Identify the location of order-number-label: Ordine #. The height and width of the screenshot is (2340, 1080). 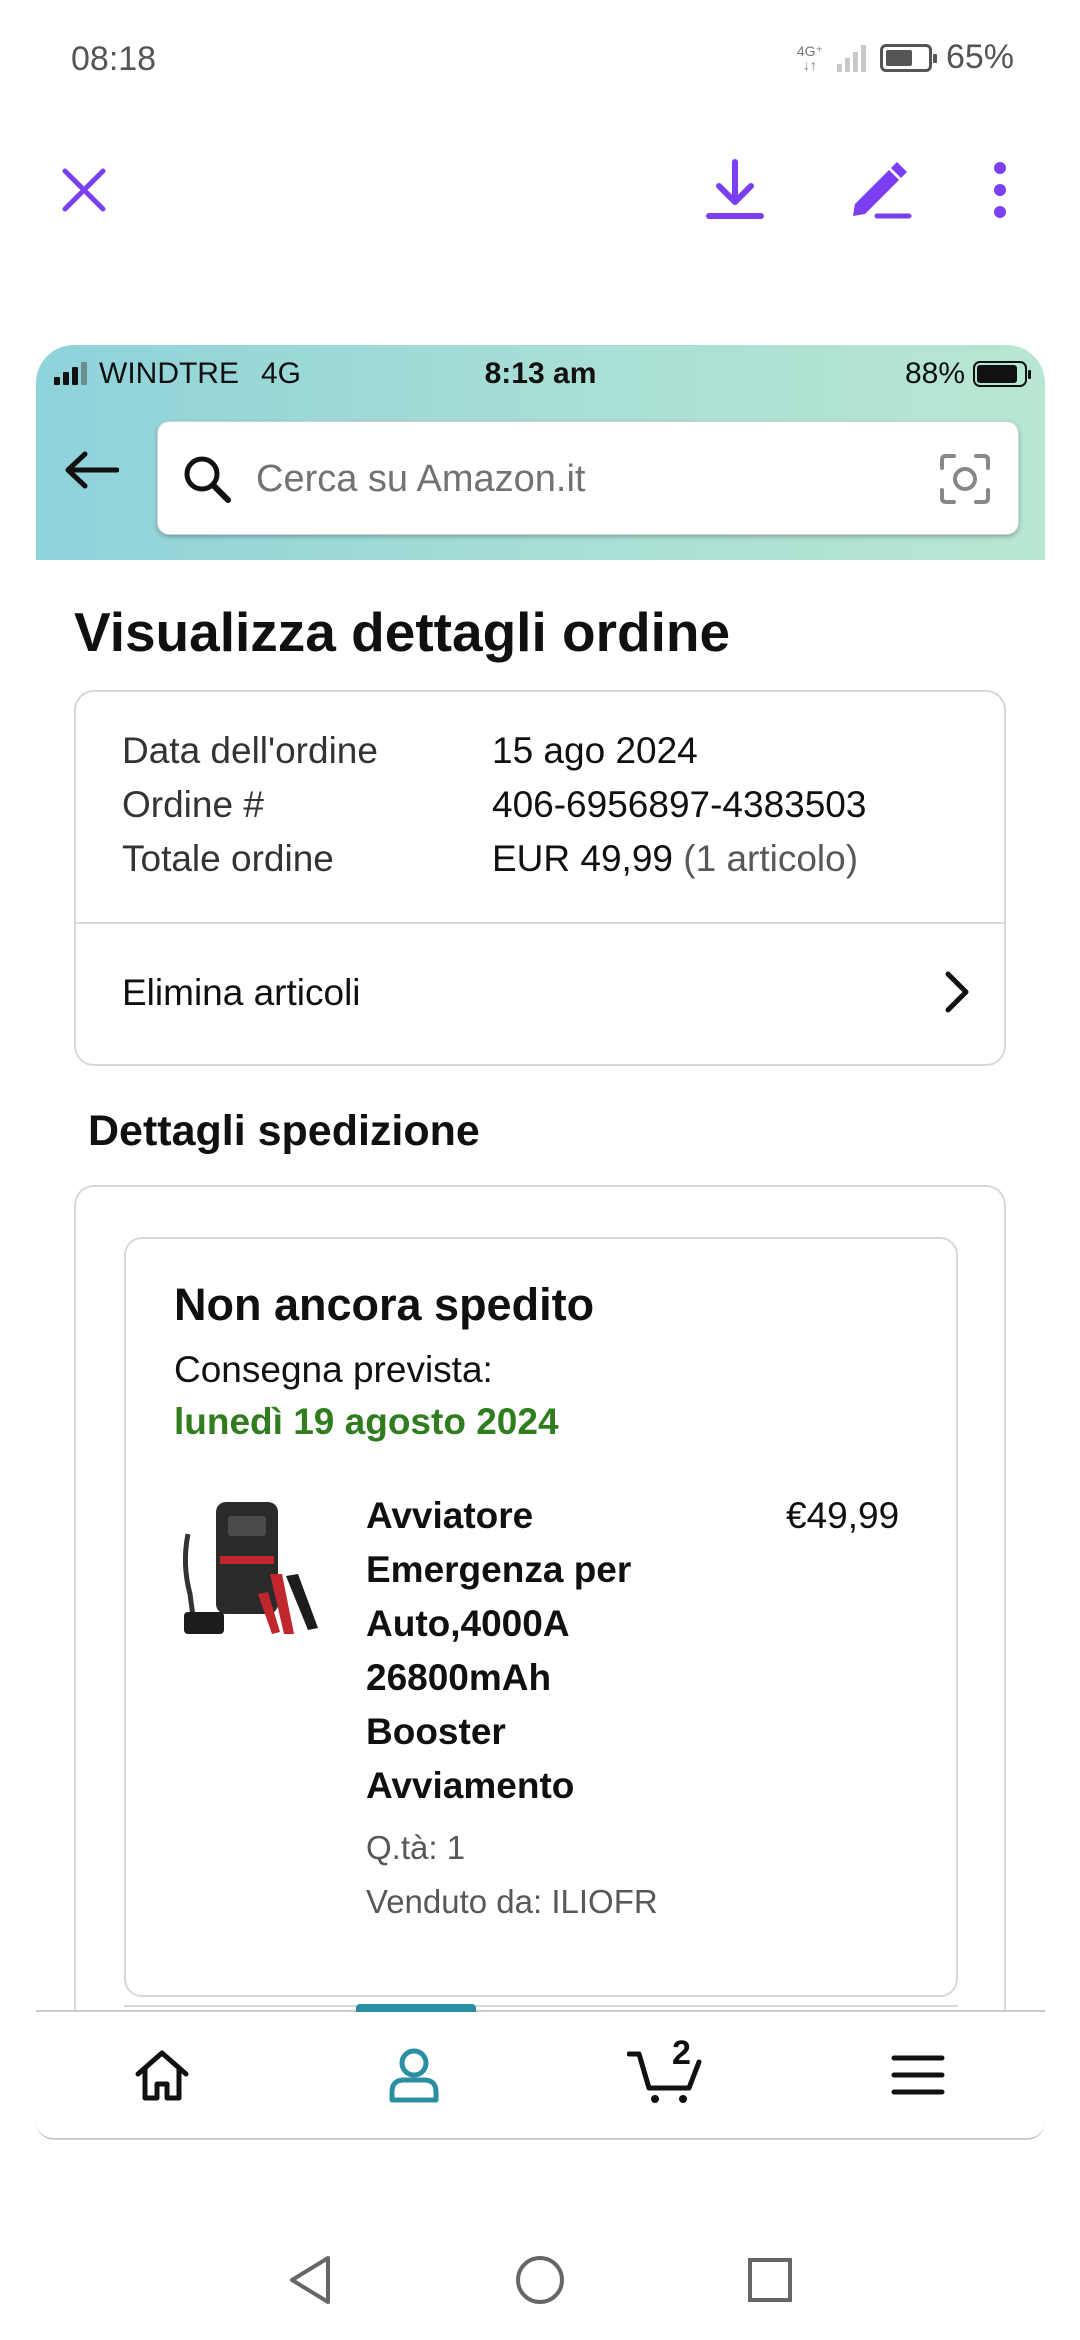
(193, 804).